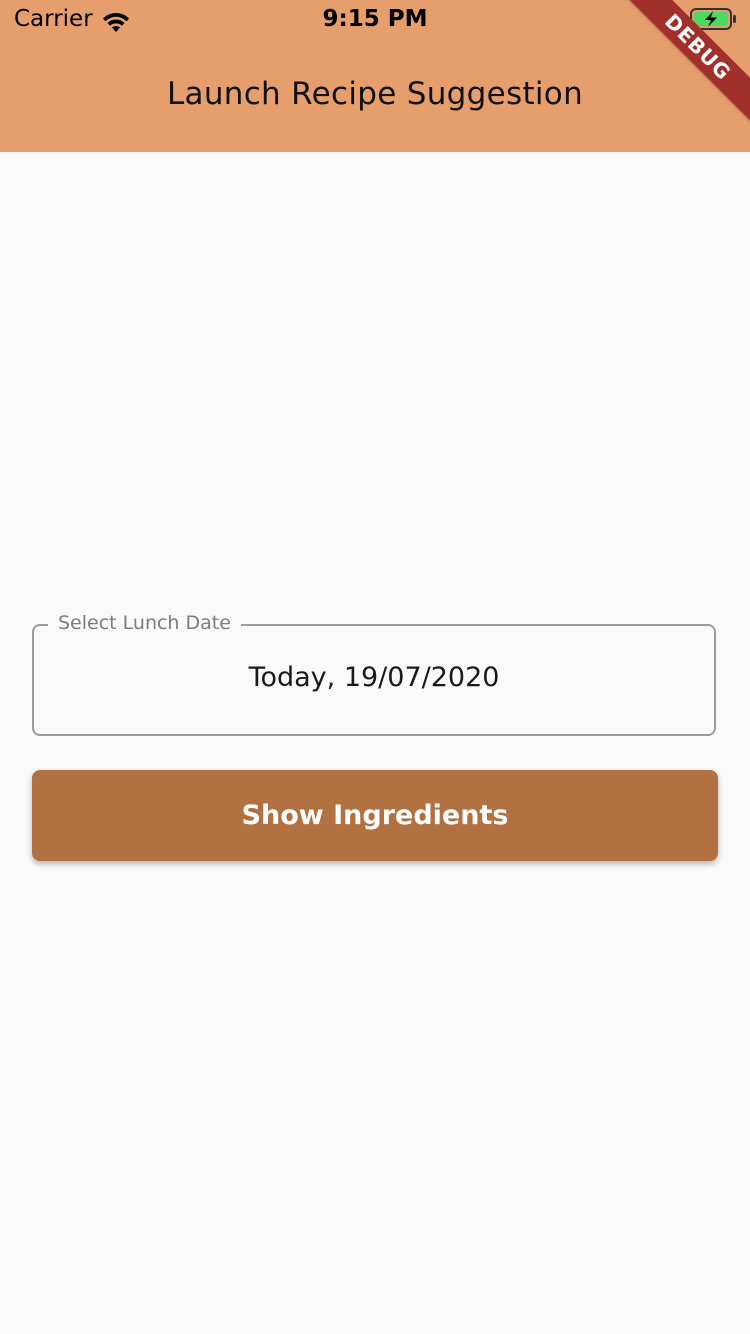 This screenshot has height=1334, width=750. What do you see at coordinates (144, 623) in the screenshot?
I see `lunch-date-label: Select Lunch Date` at bounding box center [144, 623].